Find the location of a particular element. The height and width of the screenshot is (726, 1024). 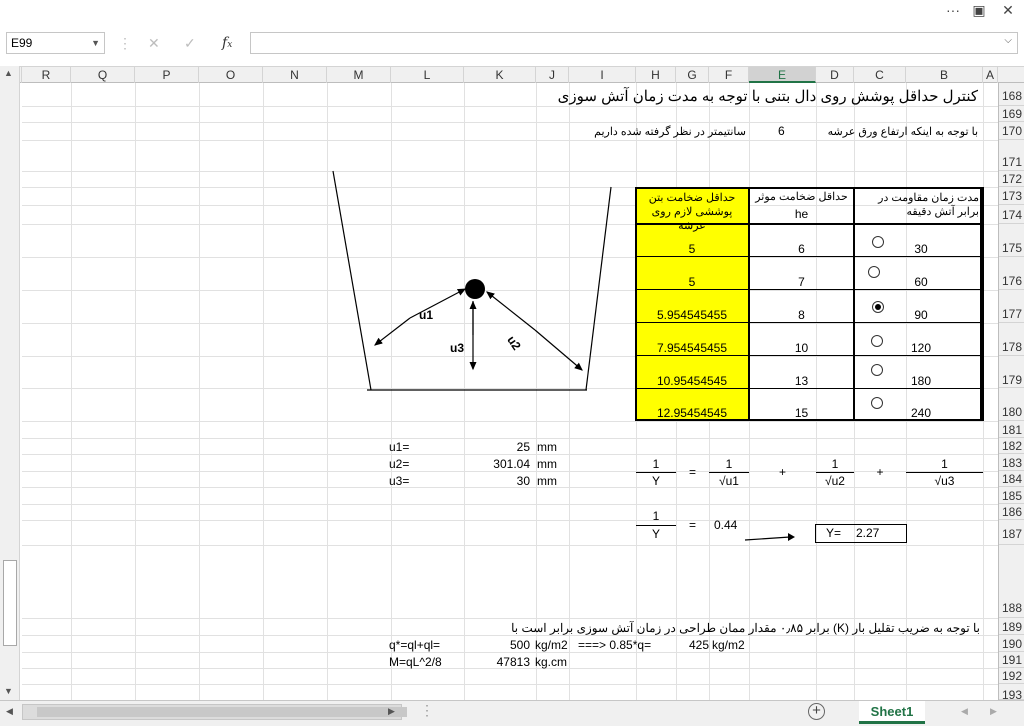

col-header-F: F is located at coordinates (729, 75).